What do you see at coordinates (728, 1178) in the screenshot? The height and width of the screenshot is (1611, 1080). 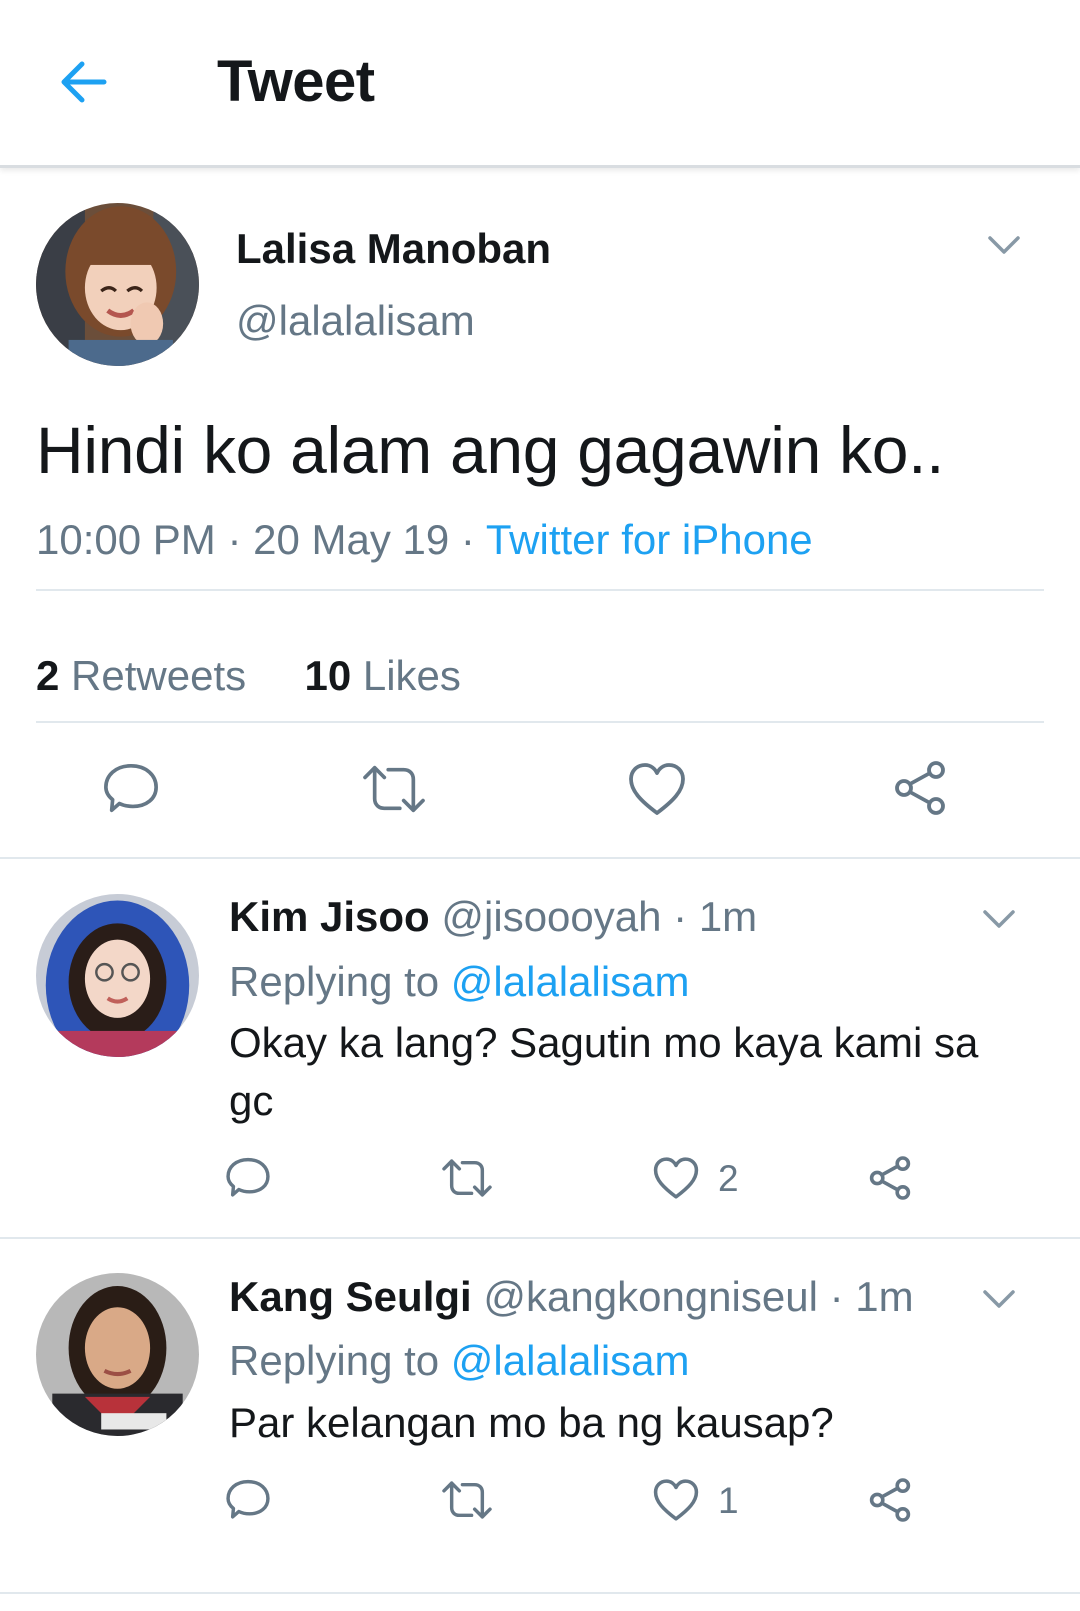 I see `like-count: 2` at bounding box center [728, 1178].